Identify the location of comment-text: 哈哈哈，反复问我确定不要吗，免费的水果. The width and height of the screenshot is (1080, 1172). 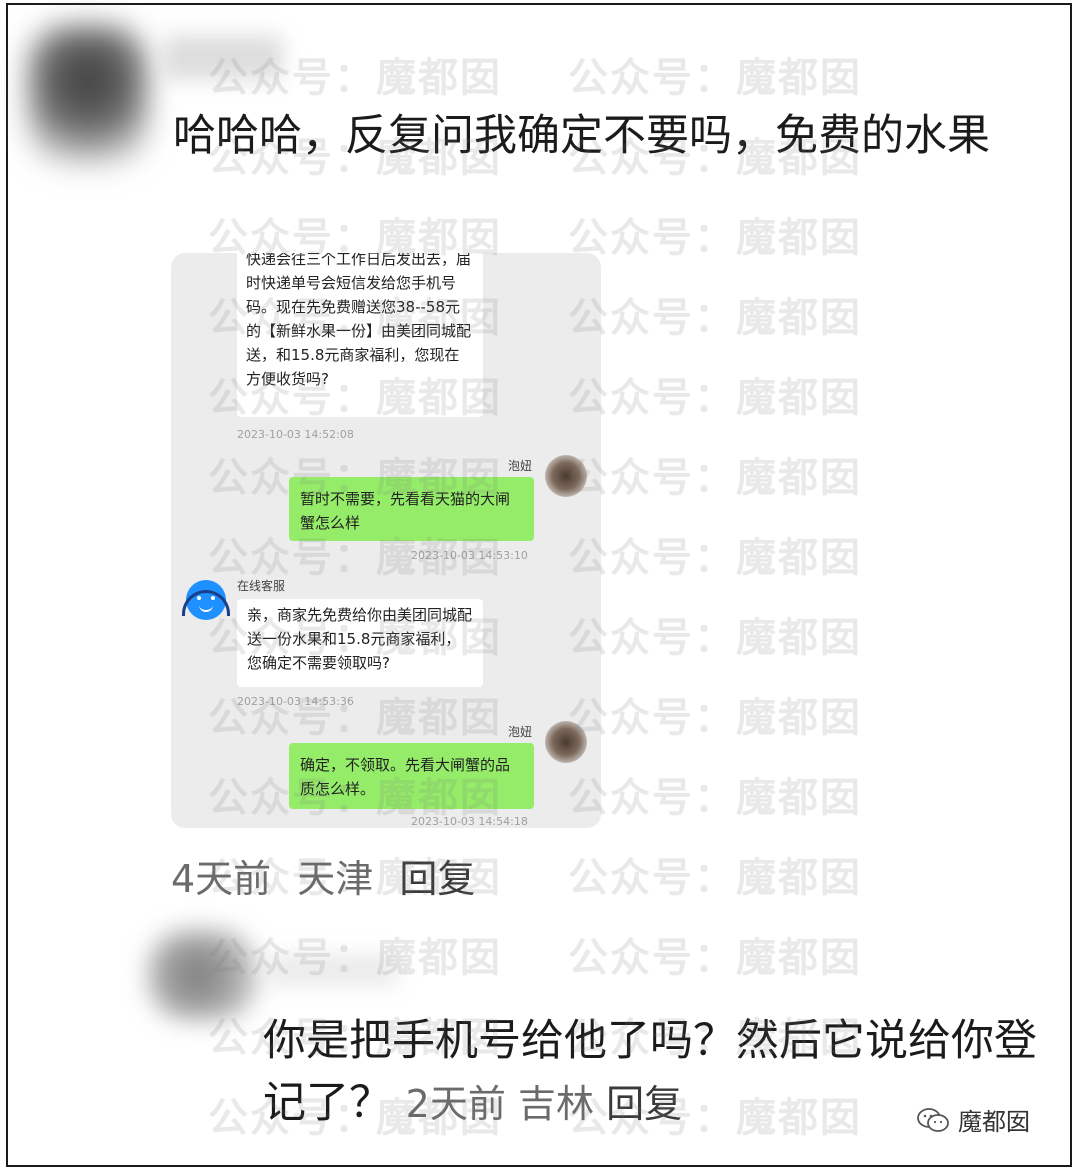
(581, 136).